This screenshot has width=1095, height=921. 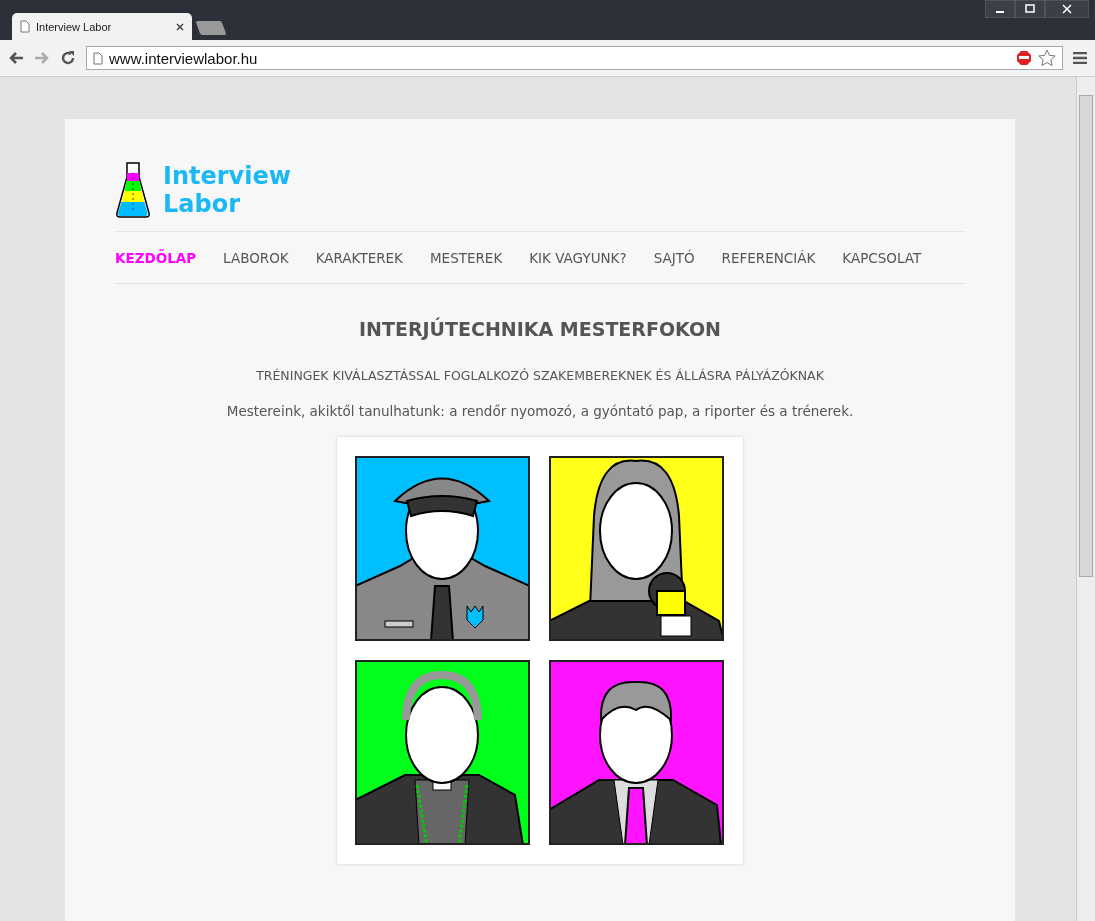 What do you see at coordinates (1024, 58) in the screenshot?
I see `stop-sign-icon` at bounding box center [1024, 58].